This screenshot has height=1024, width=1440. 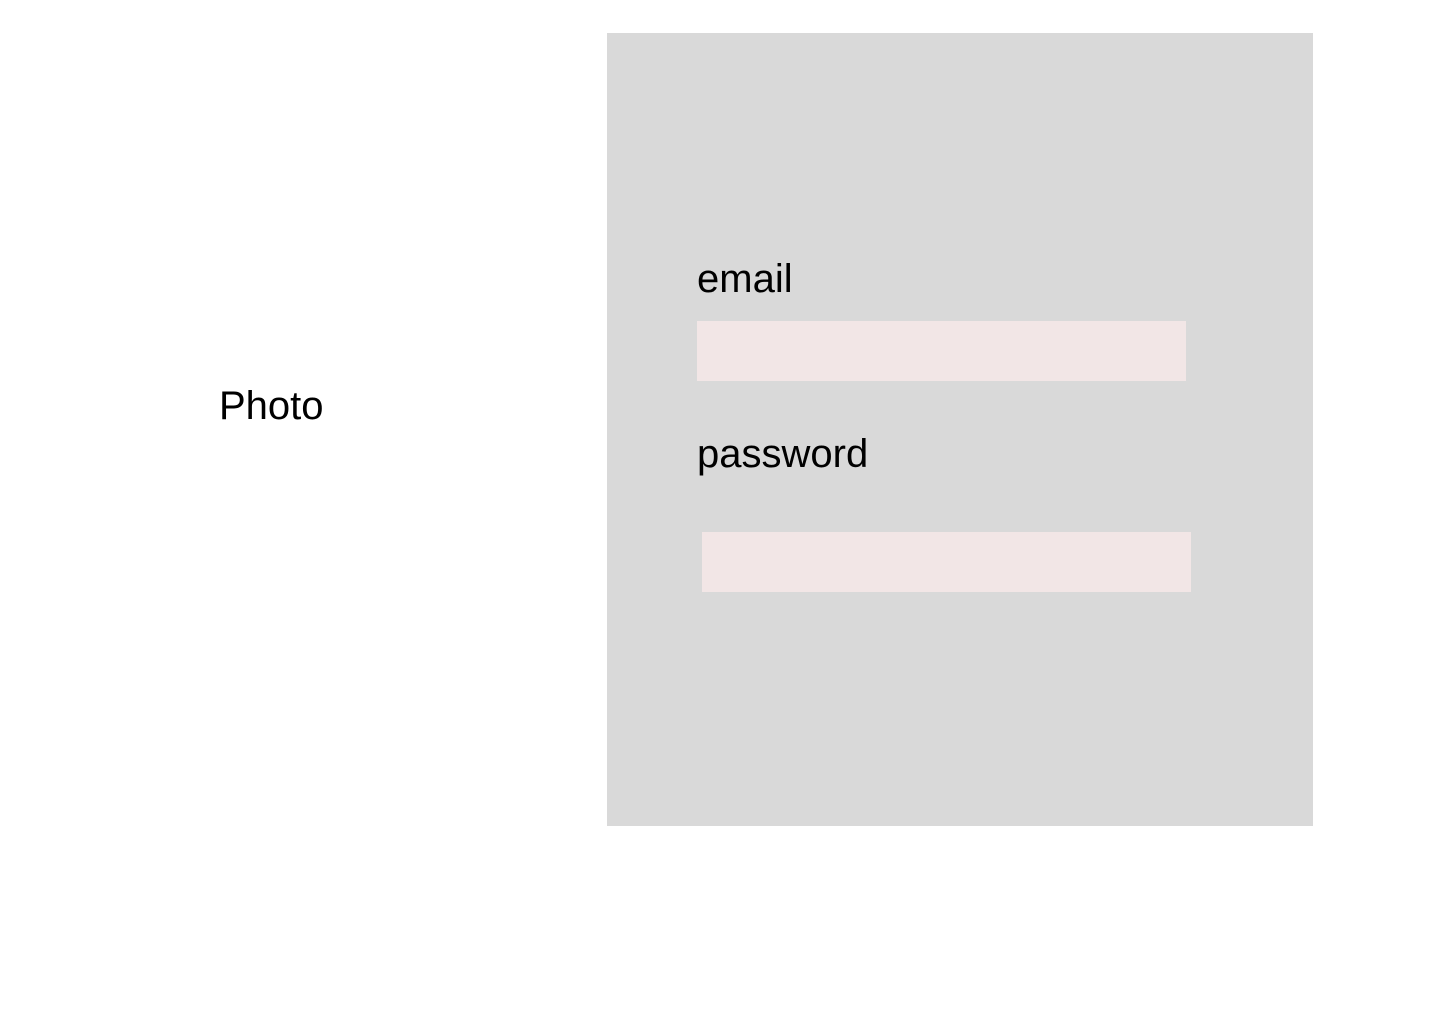 What do you see at coordinates (745, 279) in the screenshot?
I see `email-label: email` at bounding box center [745, 279].